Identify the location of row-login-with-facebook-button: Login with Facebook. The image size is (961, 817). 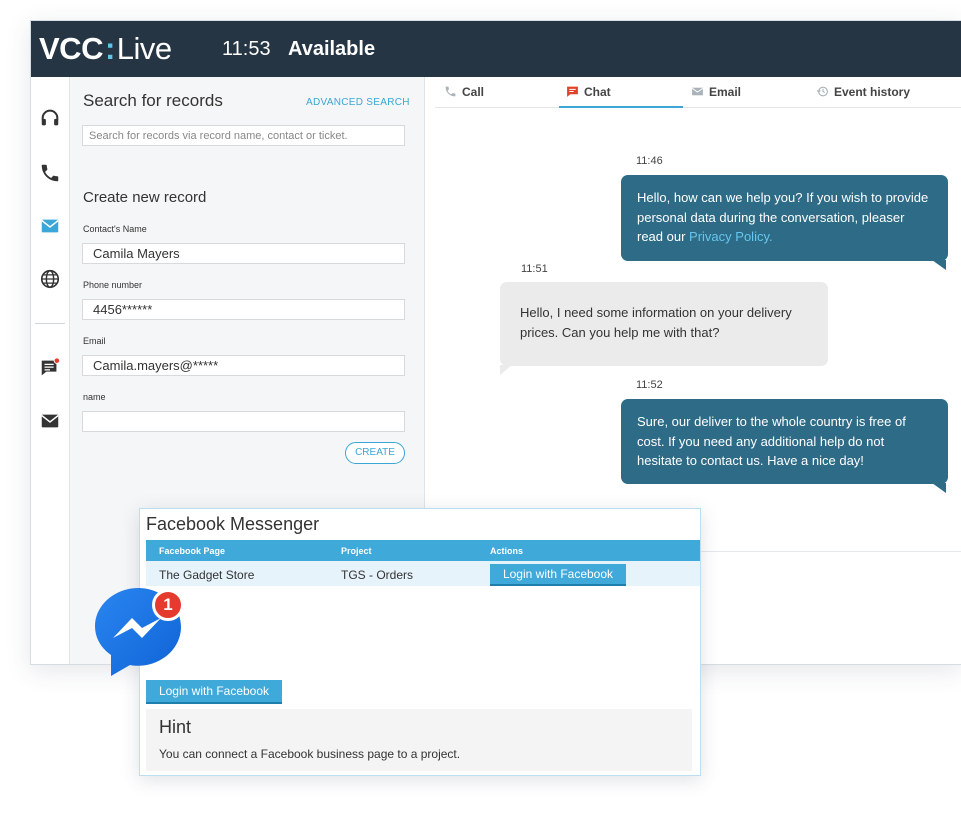
(558, 575).